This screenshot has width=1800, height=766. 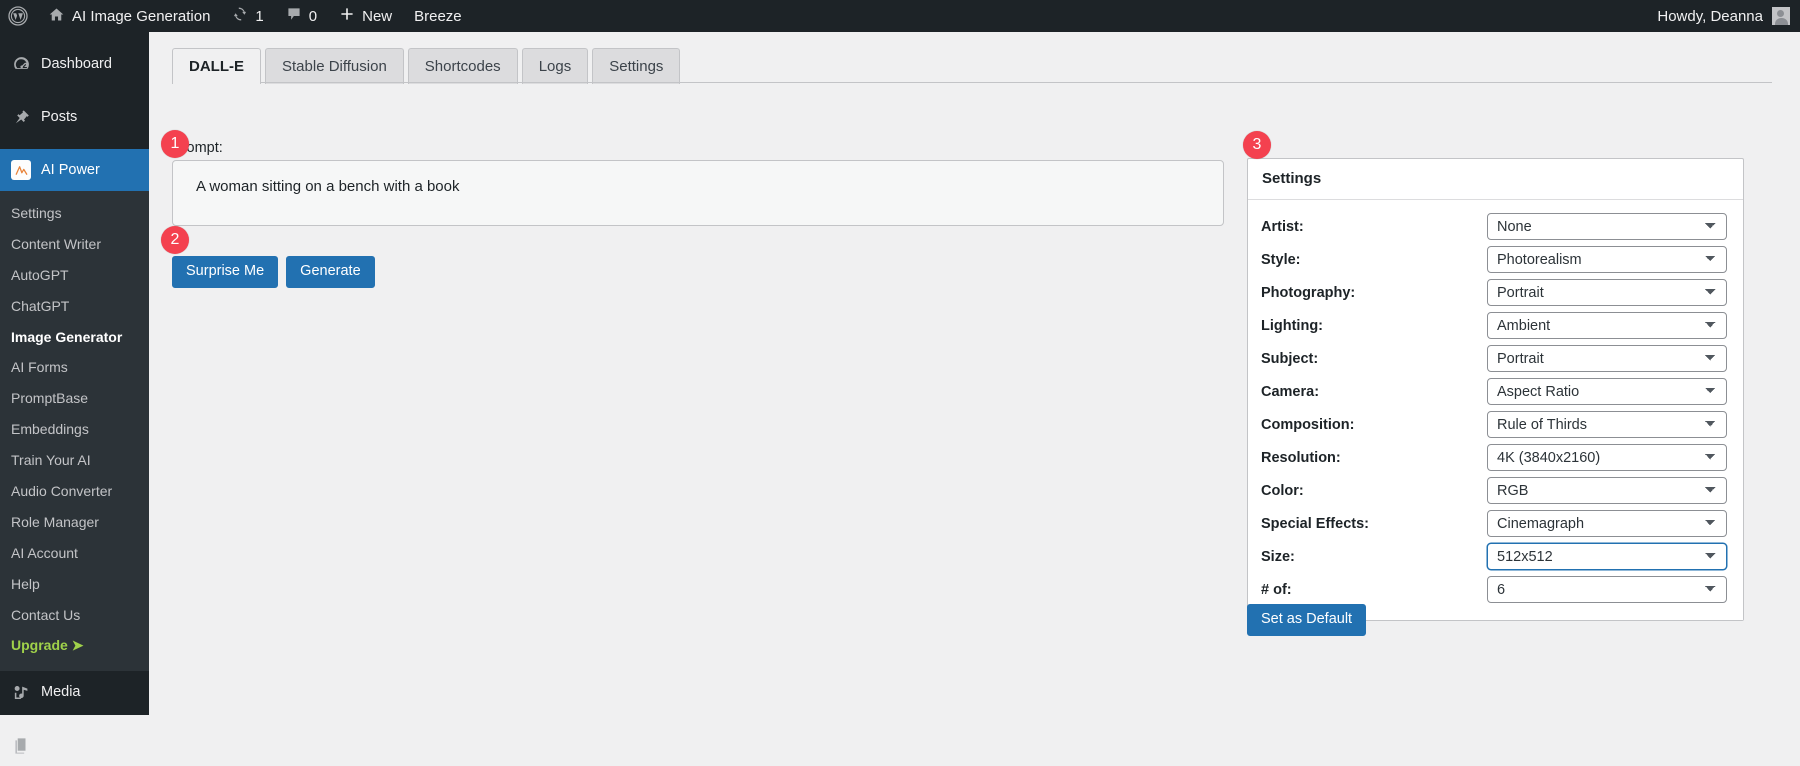 I want to click on wordpress-logo-button, so click(x=18, y=16).